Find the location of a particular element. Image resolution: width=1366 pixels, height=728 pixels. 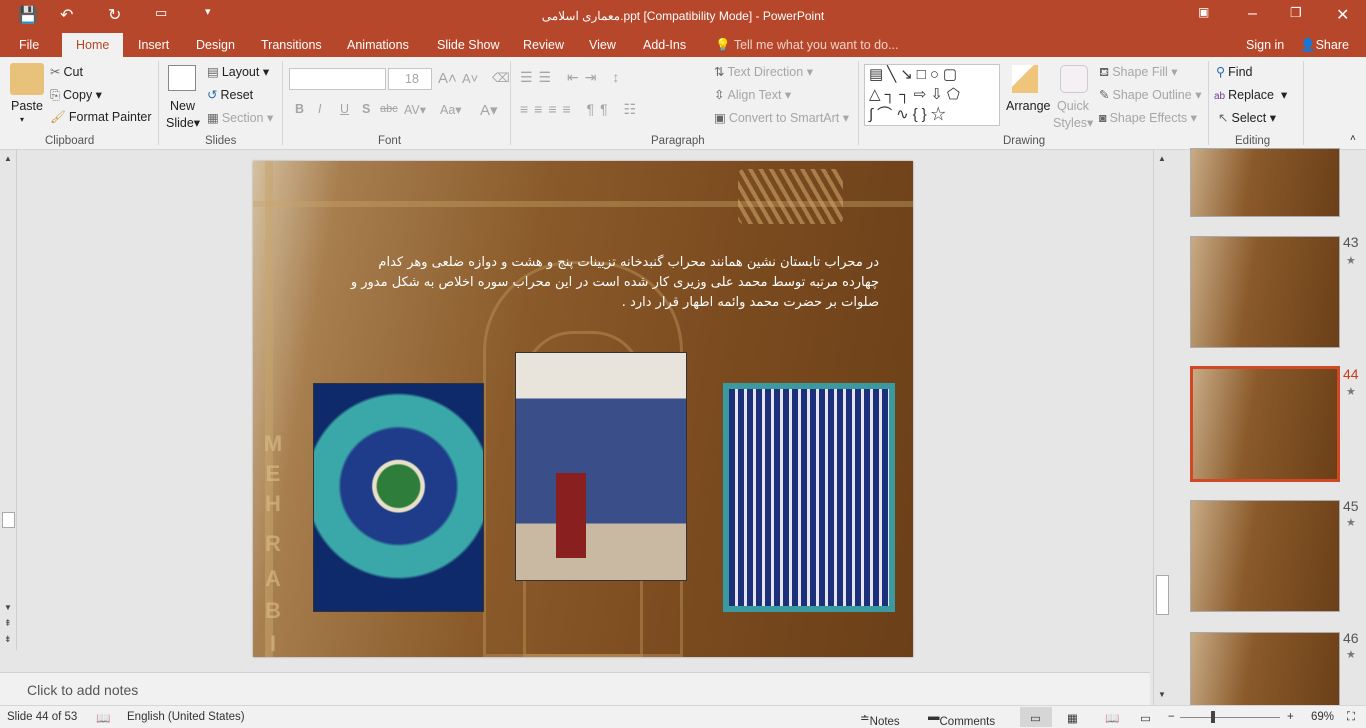

ribbon-display-icon: ▣ is located at coordinates (1203, 12).